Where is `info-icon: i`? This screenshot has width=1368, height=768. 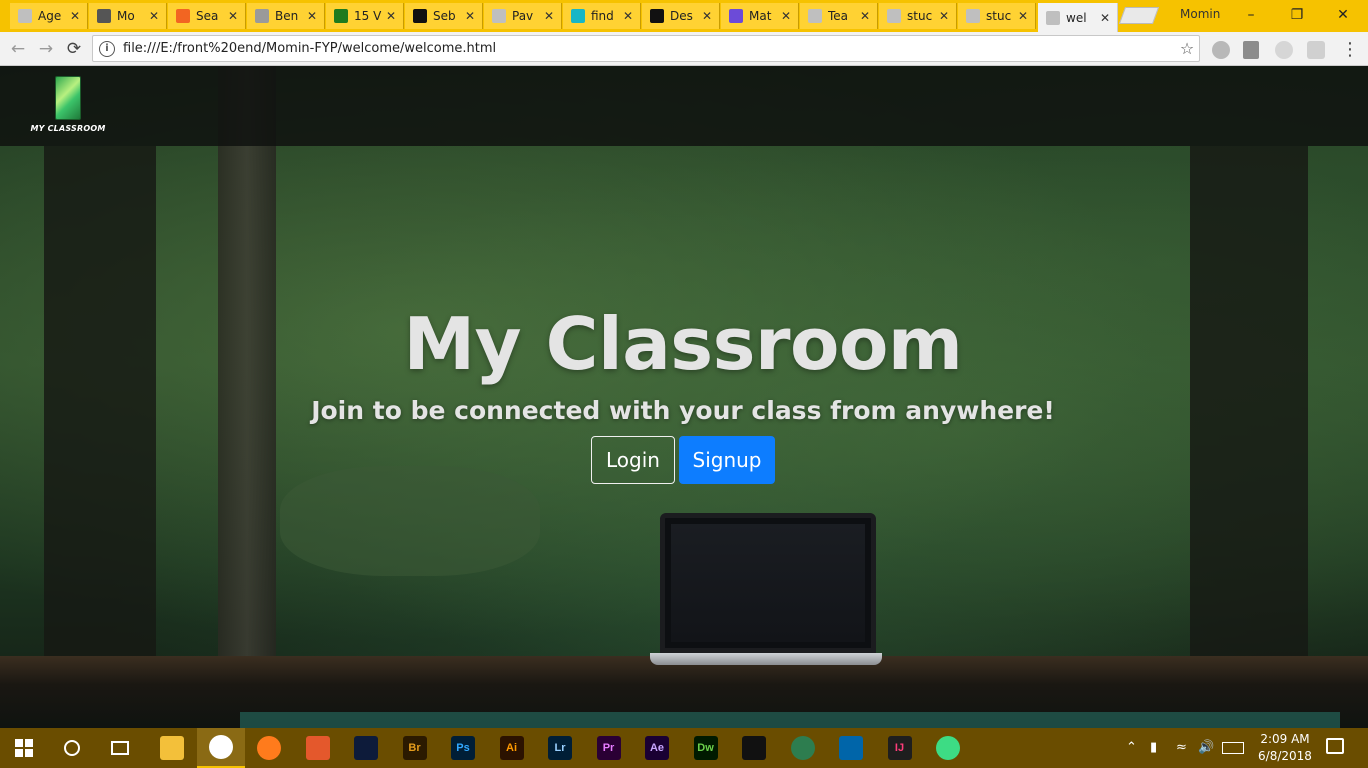 info-icon: i is located at coordinates (107, 48).